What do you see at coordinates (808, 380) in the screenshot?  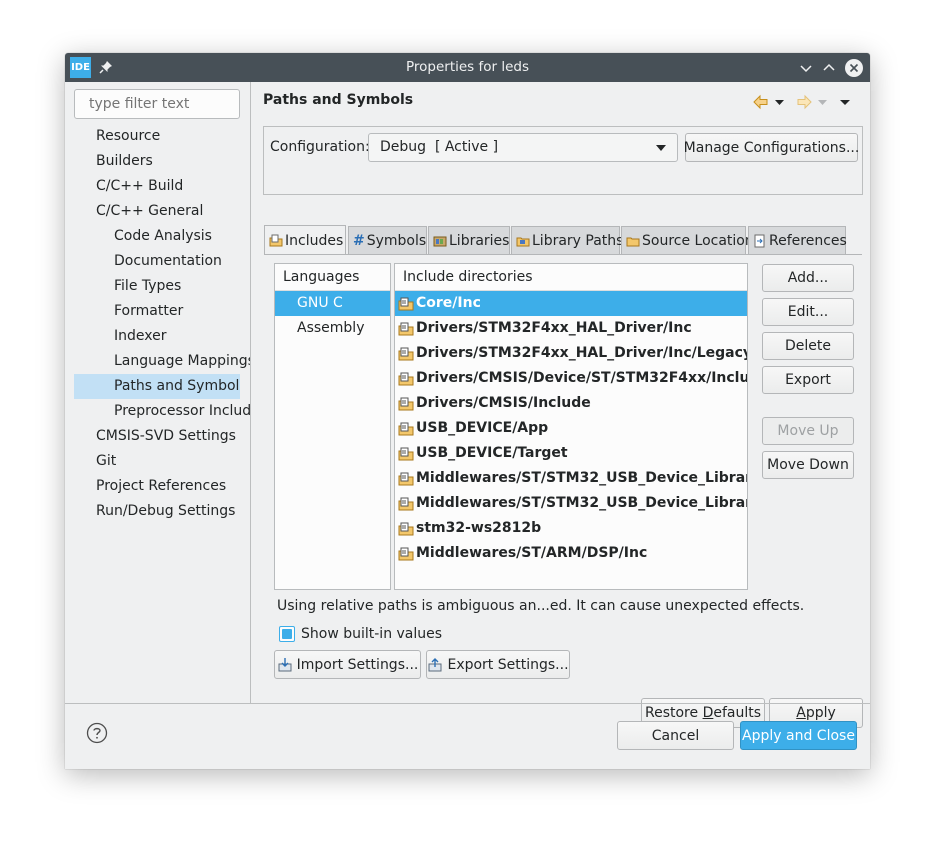 I see `export-button: Export` at bounding box center [808, 380].